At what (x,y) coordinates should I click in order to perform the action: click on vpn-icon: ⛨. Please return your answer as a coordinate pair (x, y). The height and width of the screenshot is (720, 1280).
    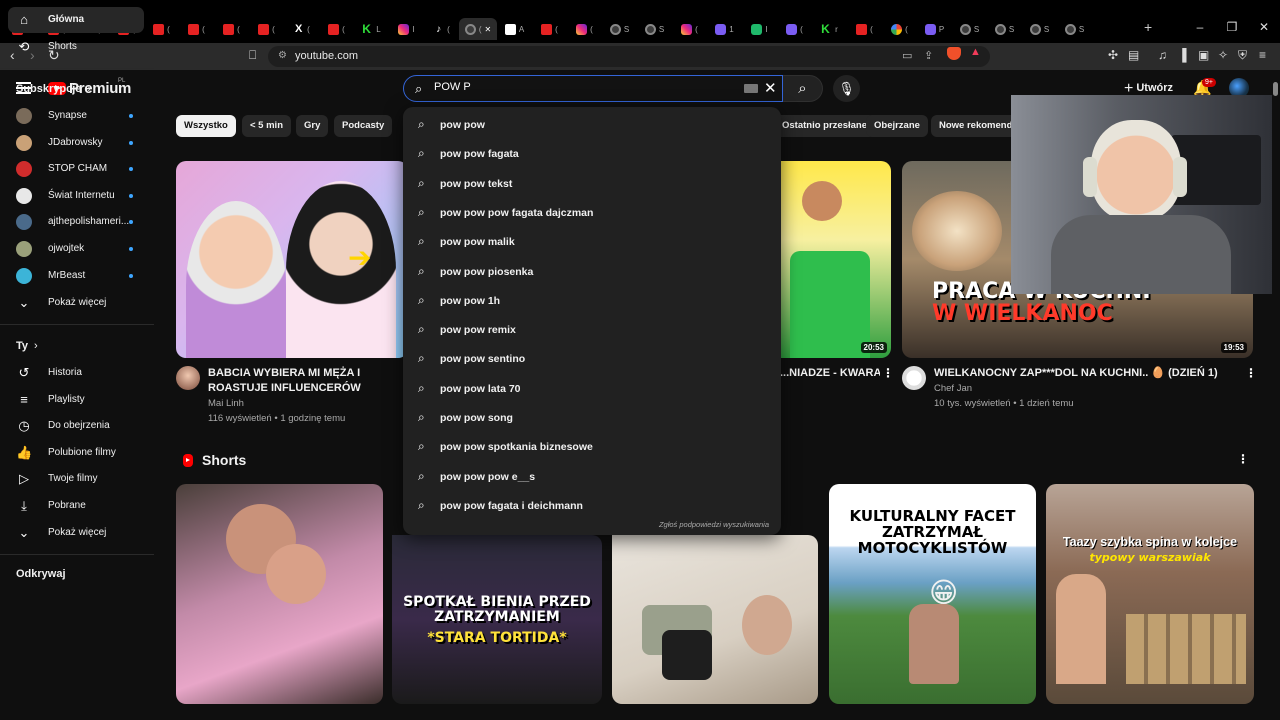
    Looking at the image, I should click on (1242, 55).